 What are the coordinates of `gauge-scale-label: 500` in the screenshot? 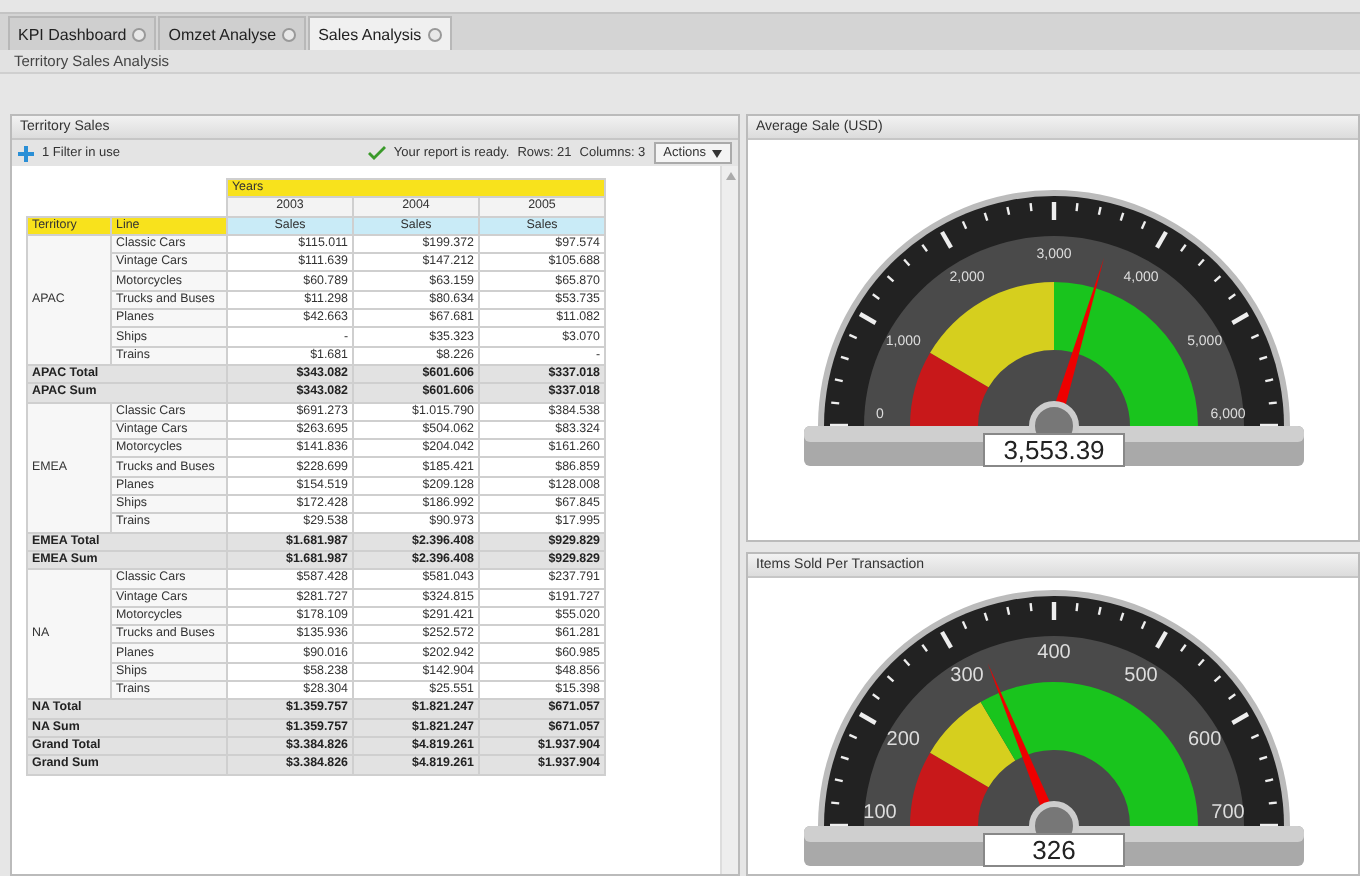 It's located at (1140, 676).